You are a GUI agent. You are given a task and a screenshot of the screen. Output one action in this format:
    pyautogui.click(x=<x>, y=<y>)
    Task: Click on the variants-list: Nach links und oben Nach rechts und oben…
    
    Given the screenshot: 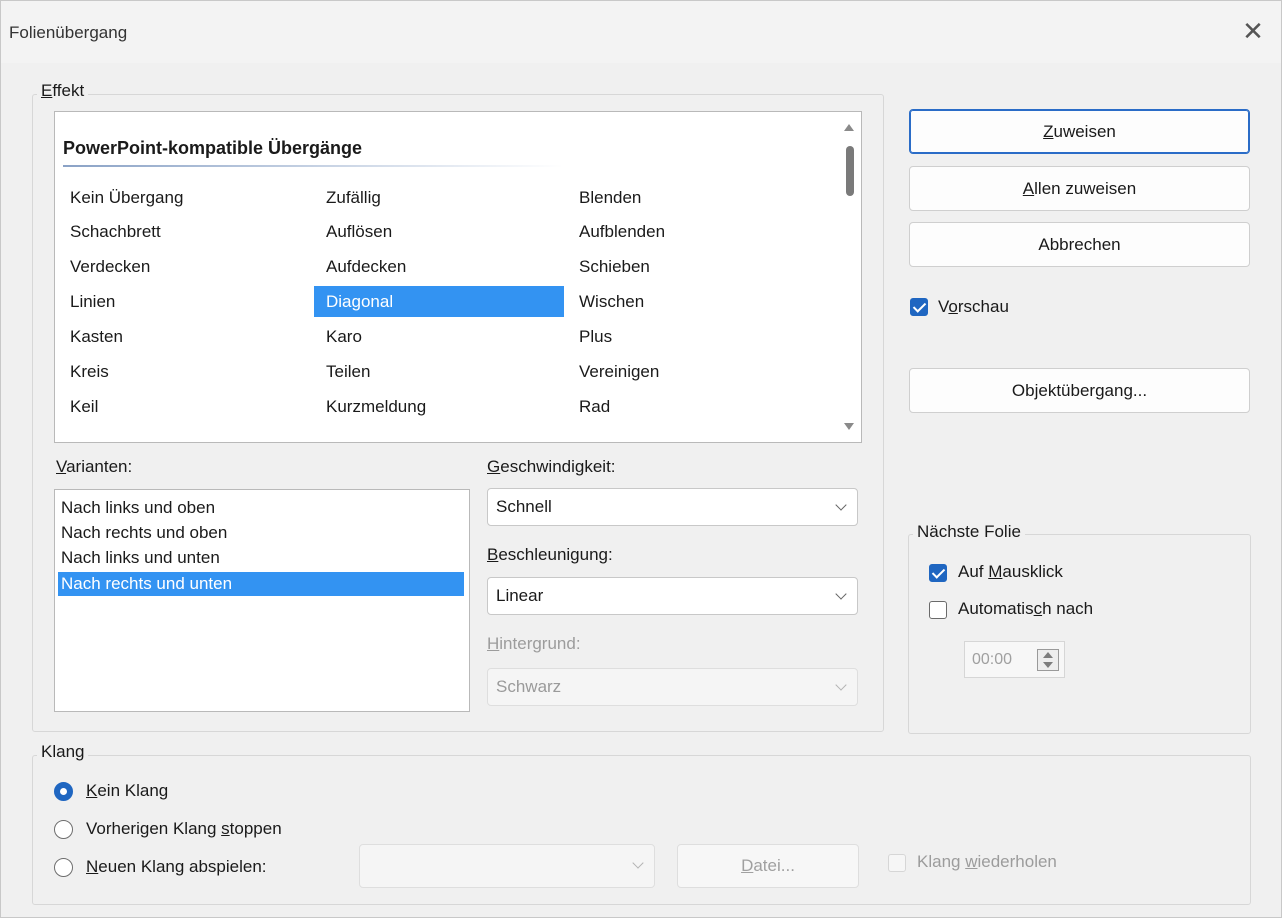 What is the action you would take?
    pyautogui.click(x=262, y=600)
    